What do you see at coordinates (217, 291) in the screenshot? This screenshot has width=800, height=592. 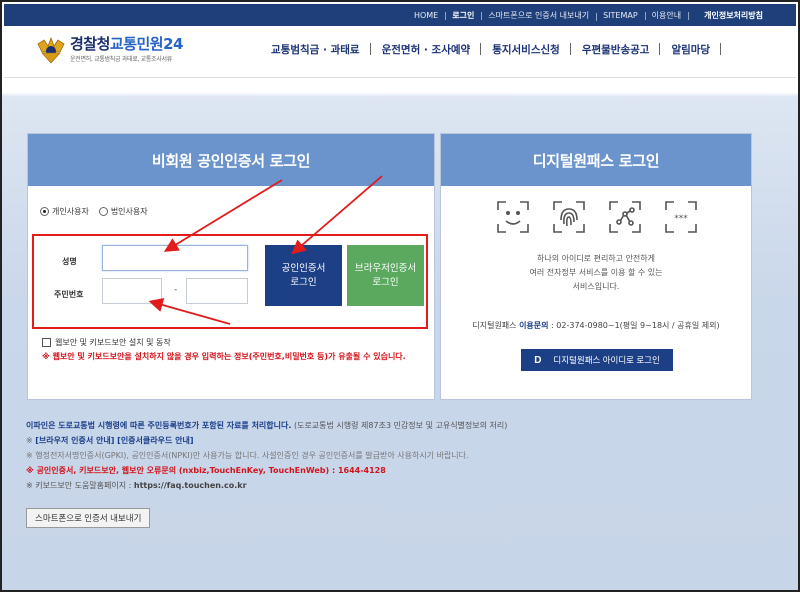 I see `rrn-back-input` at bounding box center [217, 291].